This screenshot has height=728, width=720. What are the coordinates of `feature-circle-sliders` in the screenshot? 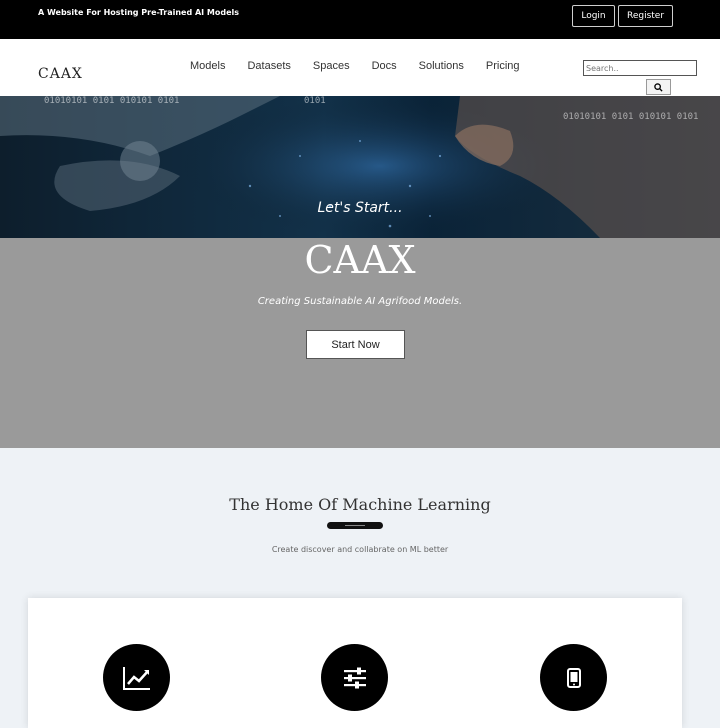 It's located at (354, 677).